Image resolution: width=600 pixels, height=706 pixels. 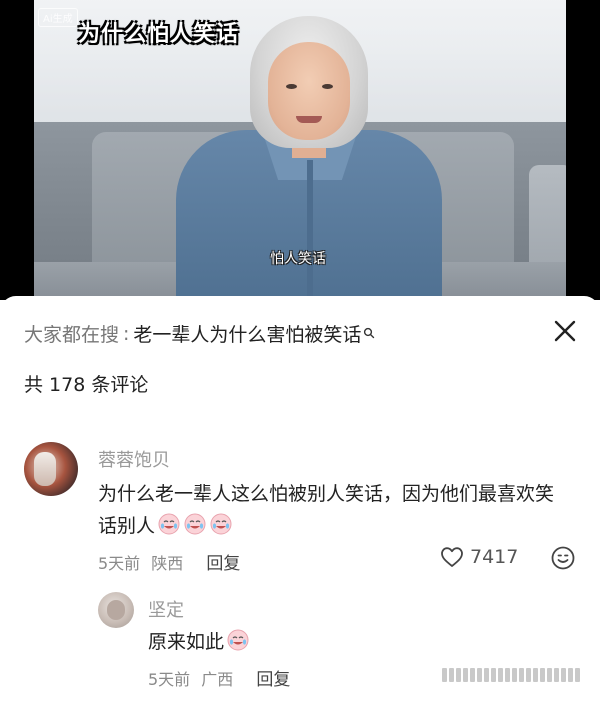 I want to click on comment-username: 坚定, so click(x=166, y=609).